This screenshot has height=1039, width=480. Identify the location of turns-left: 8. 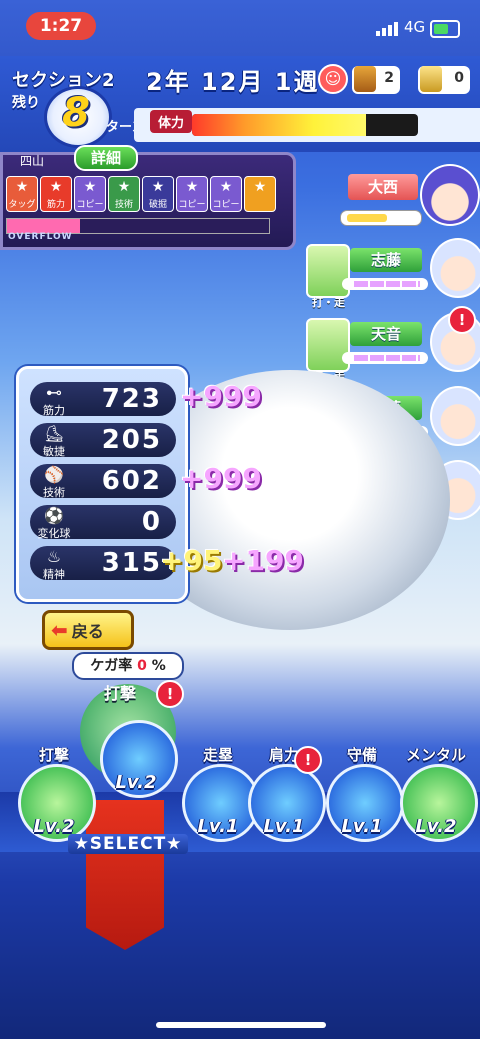
(76, 113).